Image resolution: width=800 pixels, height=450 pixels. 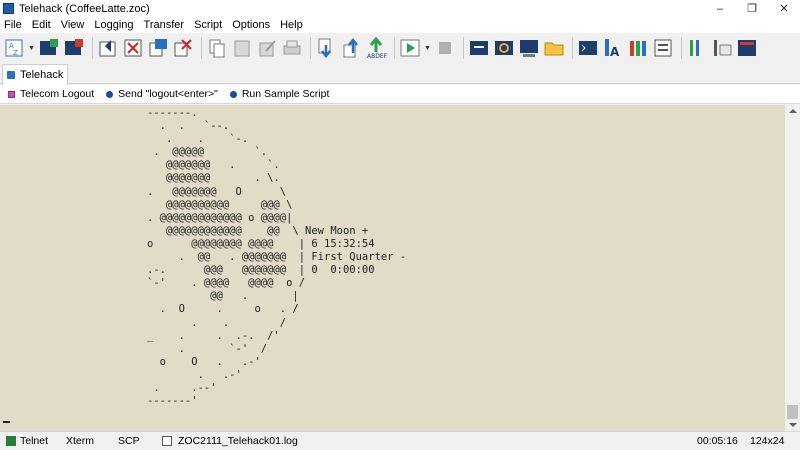 What do you see at coordinates (479, 48) in the screenshot?
I see `terminal-window-icon` at bounding box center [479, 48].